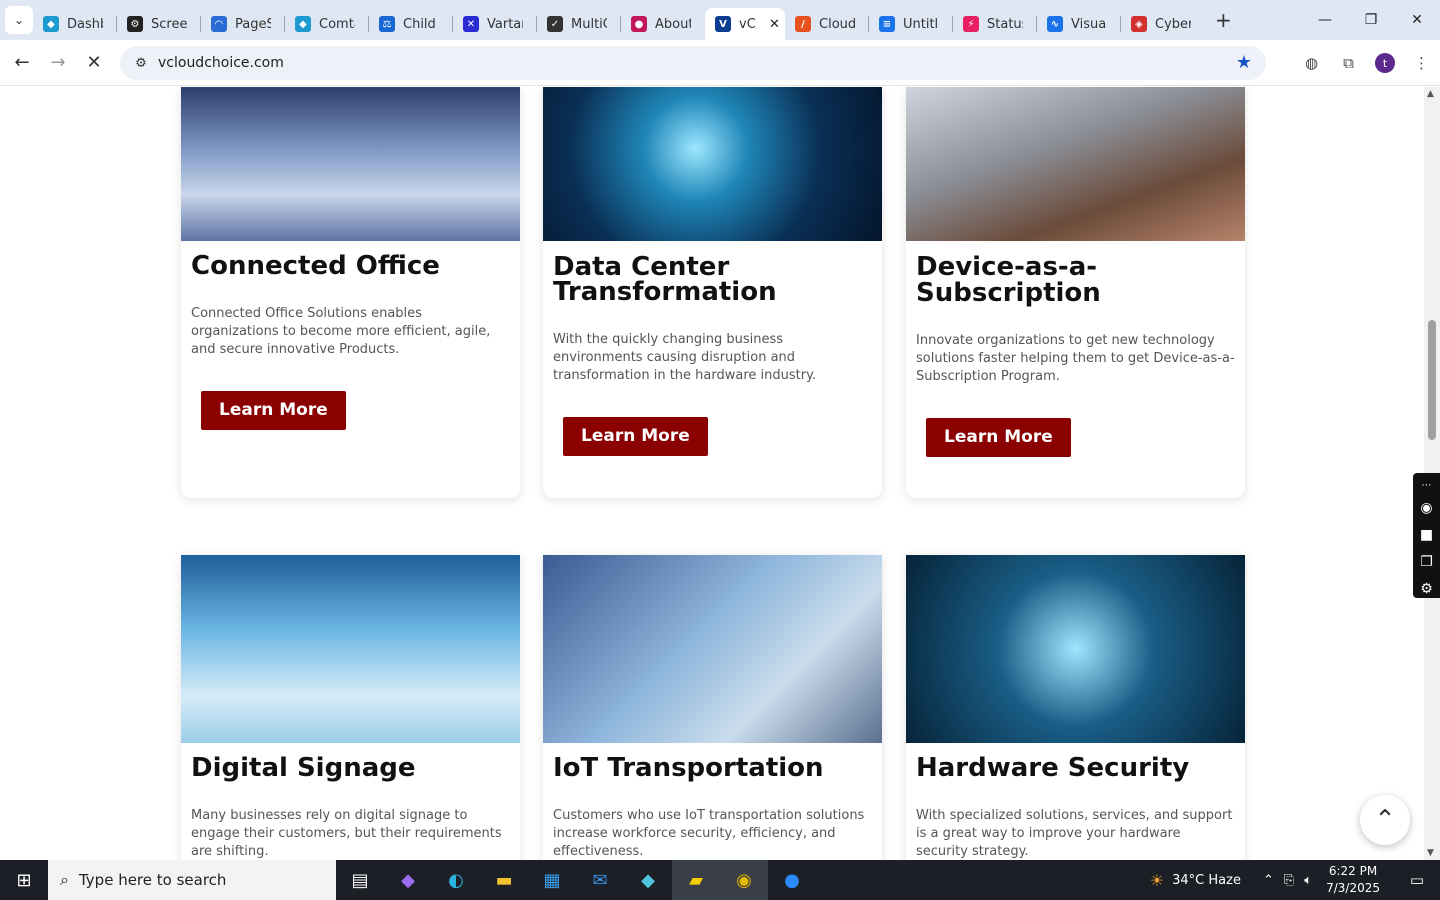  I want to click on copy-icon: ❐, so click(1426, 562).